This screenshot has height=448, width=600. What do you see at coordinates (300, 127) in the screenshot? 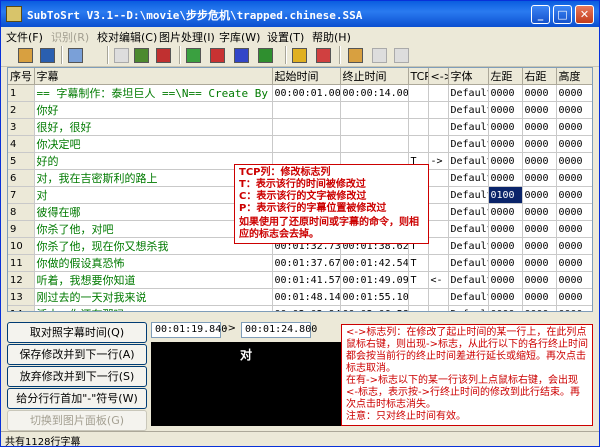
I see `table-row: 3很好，很好Default000000000000` at bounding box center [300, 127].